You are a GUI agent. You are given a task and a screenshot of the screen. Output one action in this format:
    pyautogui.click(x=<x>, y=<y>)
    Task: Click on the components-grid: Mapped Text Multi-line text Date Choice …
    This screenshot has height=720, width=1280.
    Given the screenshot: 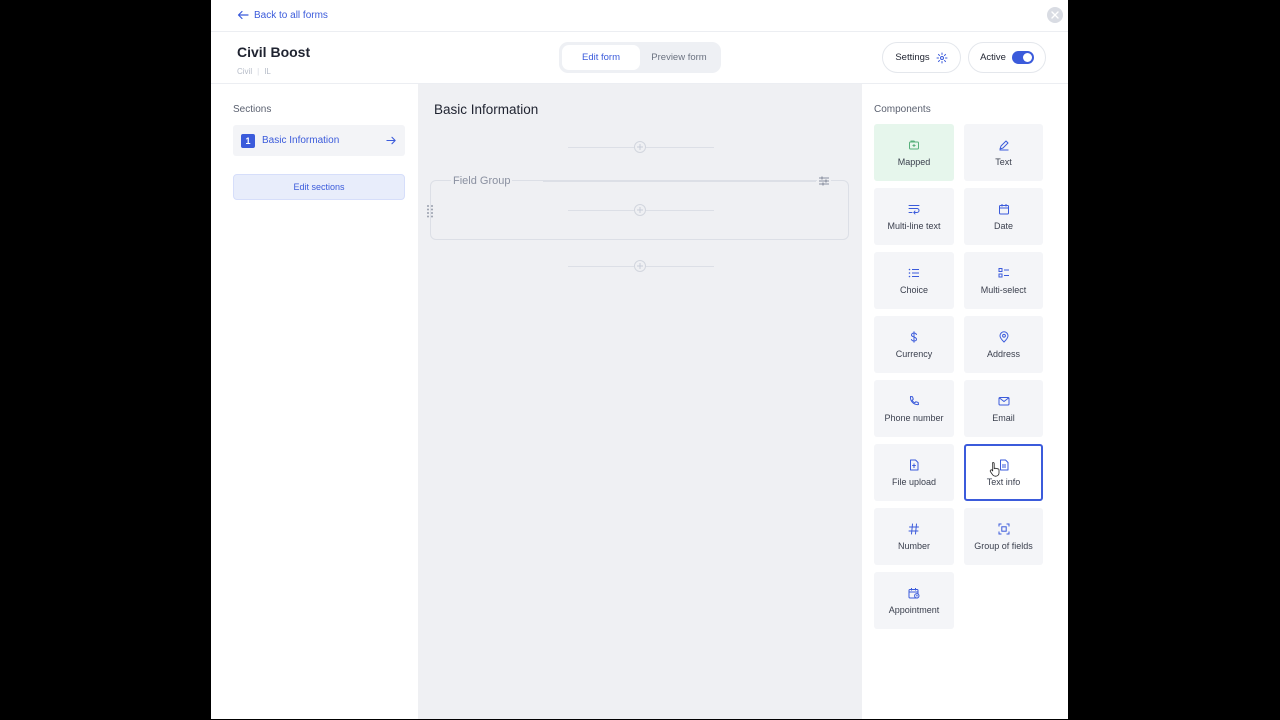 What is the action you would take?
    pyautogui.click(x=958, y=376)
    